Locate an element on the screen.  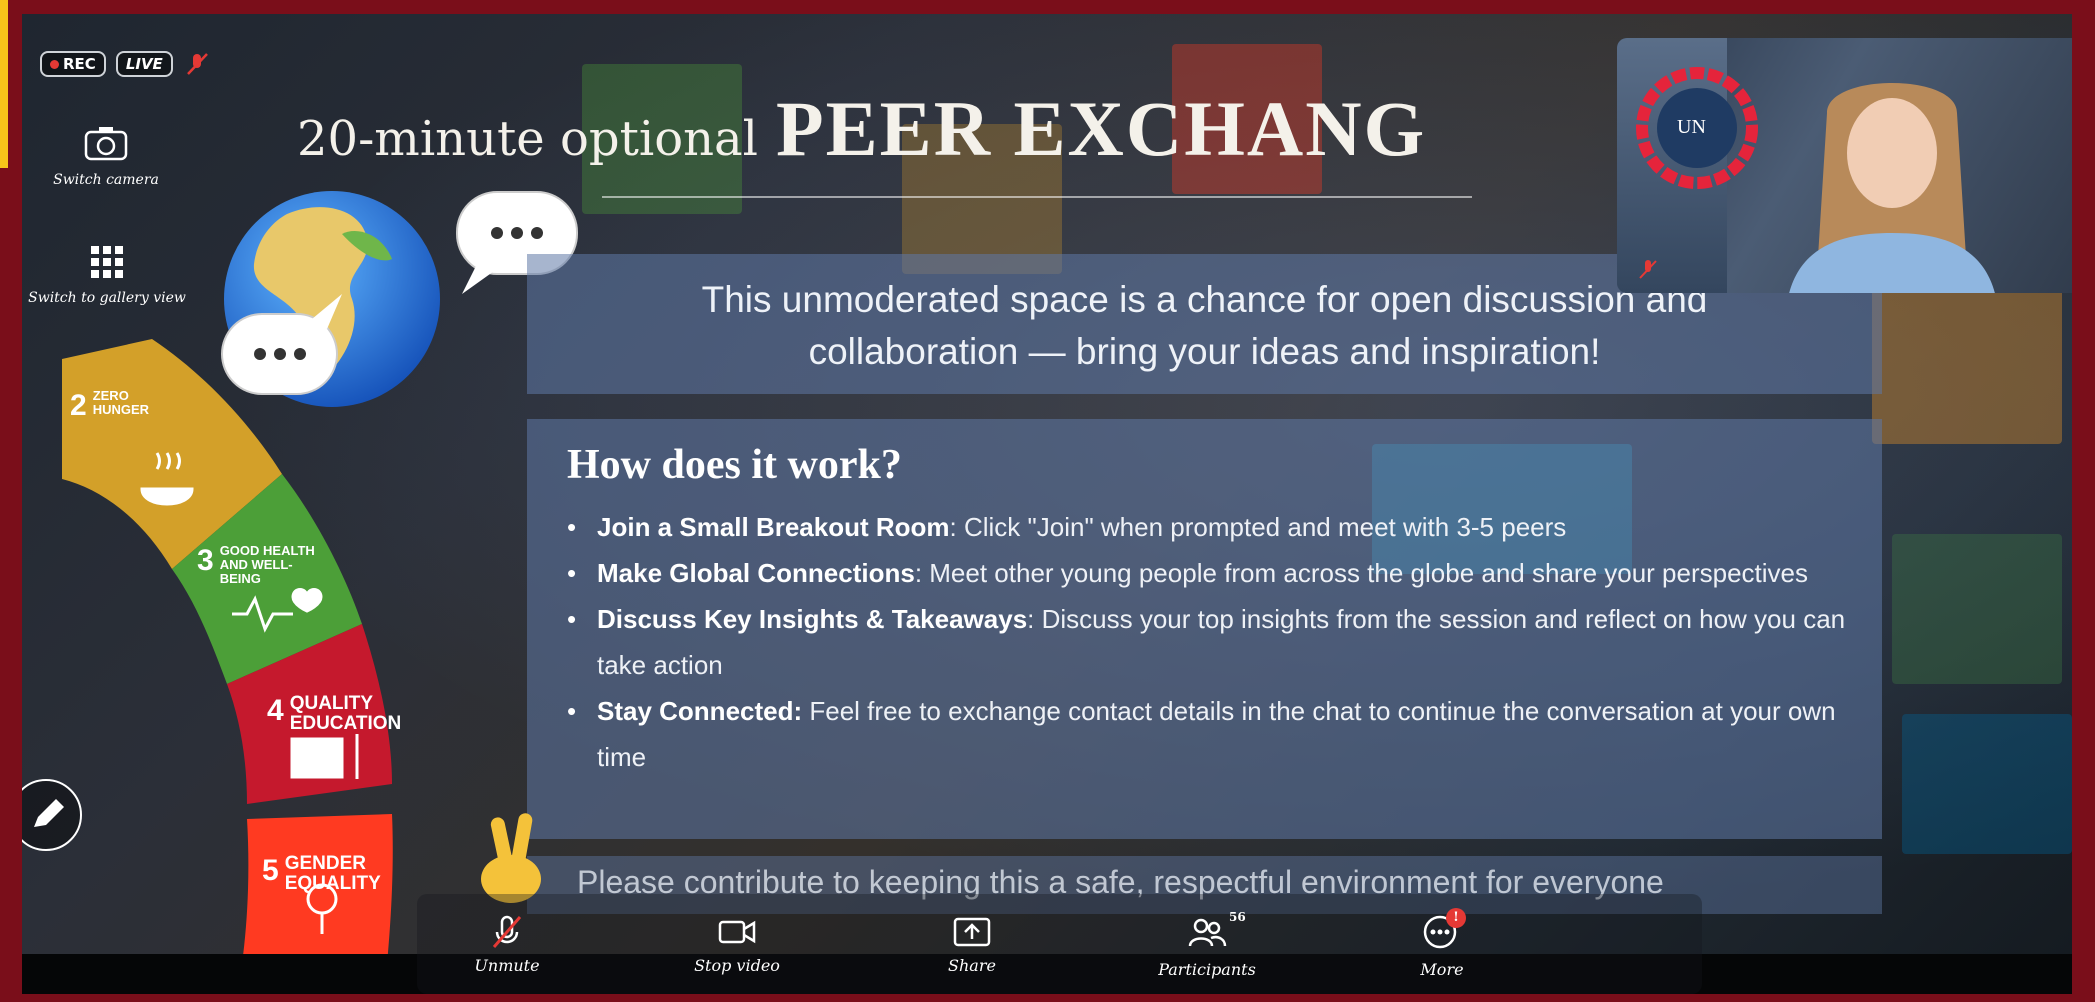
gallery-view-button: Switch to gallery view is located at coordinates (107, 275).